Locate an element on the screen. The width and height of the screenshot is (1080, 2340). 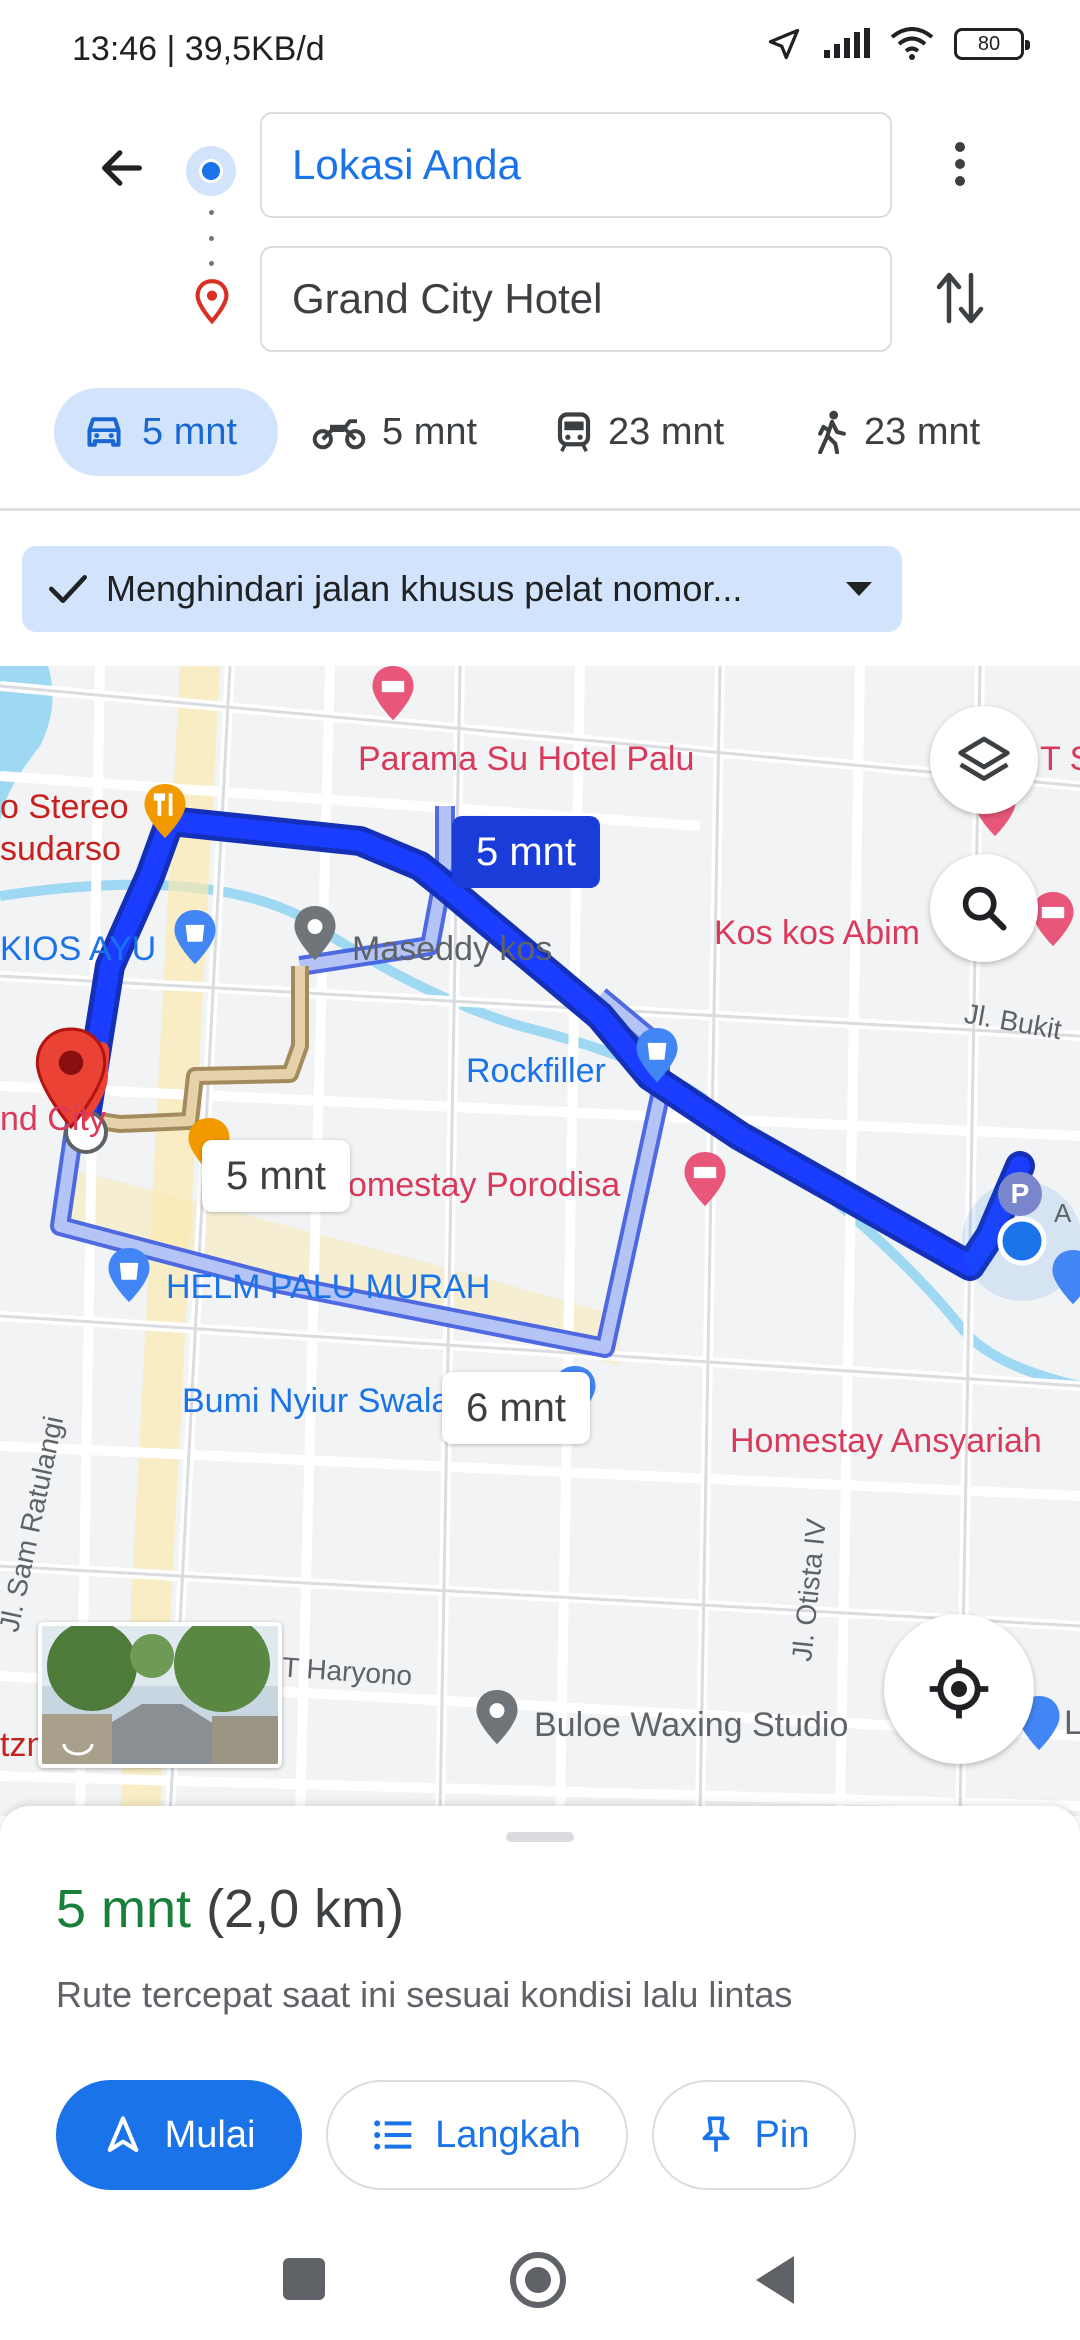
header-divider is located at coordinates (540, 509).